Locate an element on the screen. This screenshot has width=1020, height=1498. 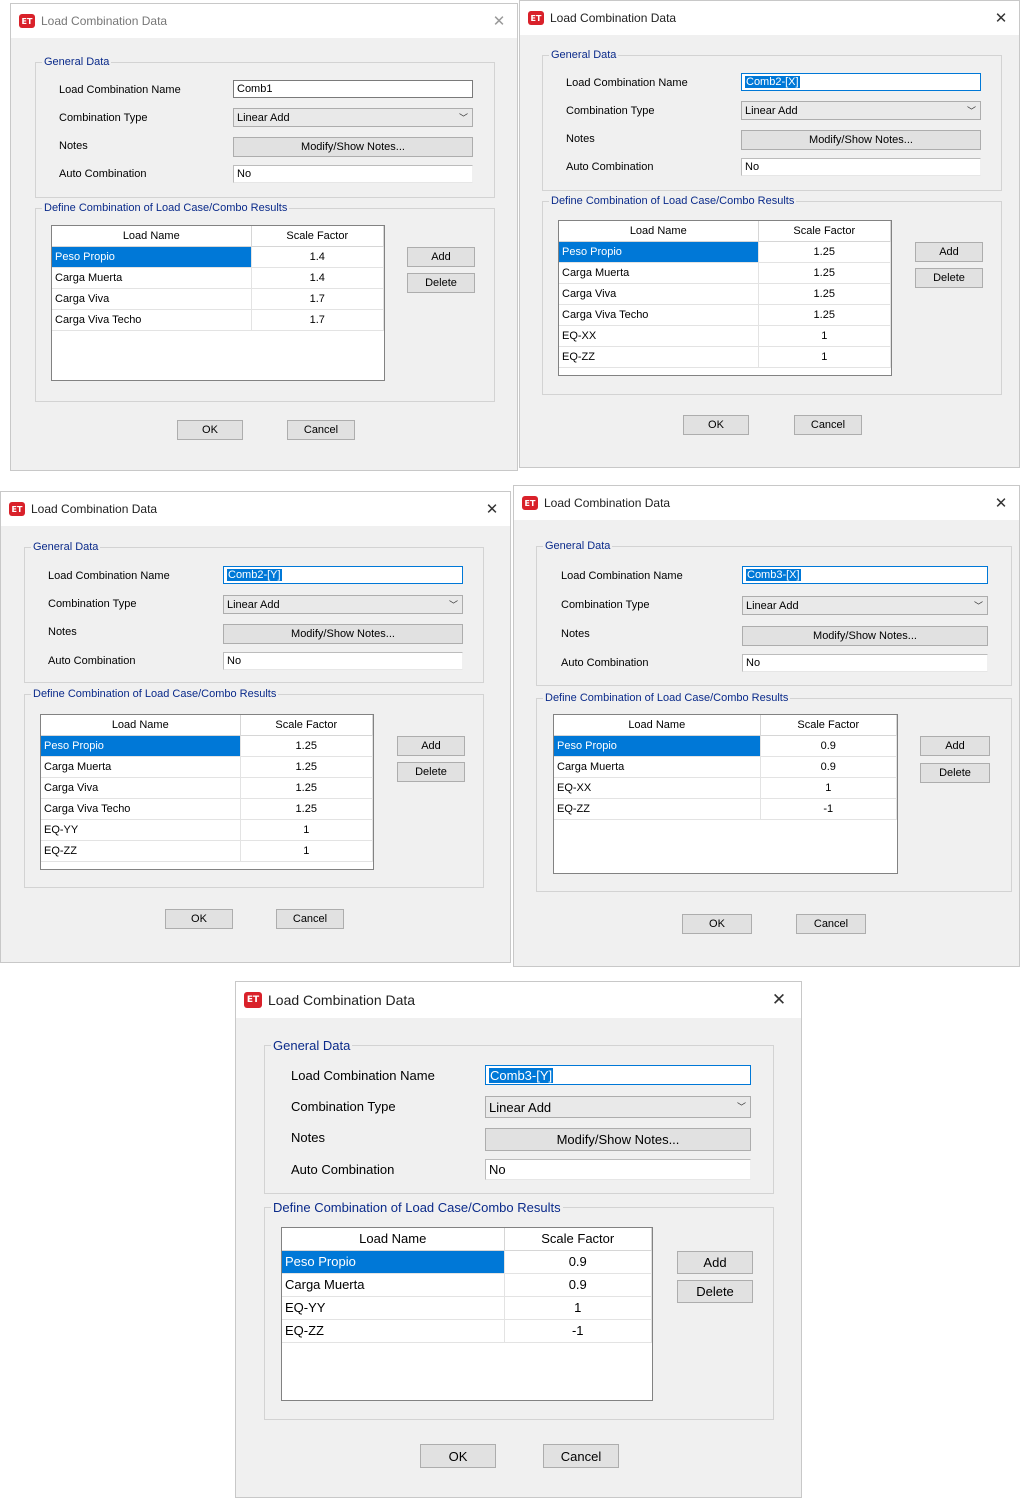
table-row: Carga Viva Techo 1.25 is located at coordinates (725, 315).